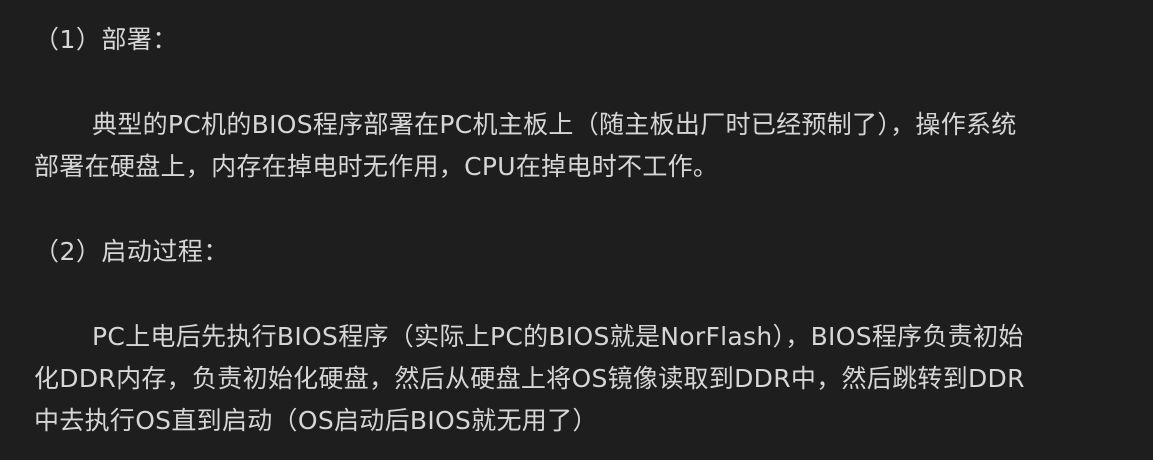 The width and height of the screenshot is (1153, 460). Describe the element at coordinates (316, 420) in the screenshot. I see `paragraph-line: 中去执行OS直到启动（OS启动后BIOS就无用了）` at that location.